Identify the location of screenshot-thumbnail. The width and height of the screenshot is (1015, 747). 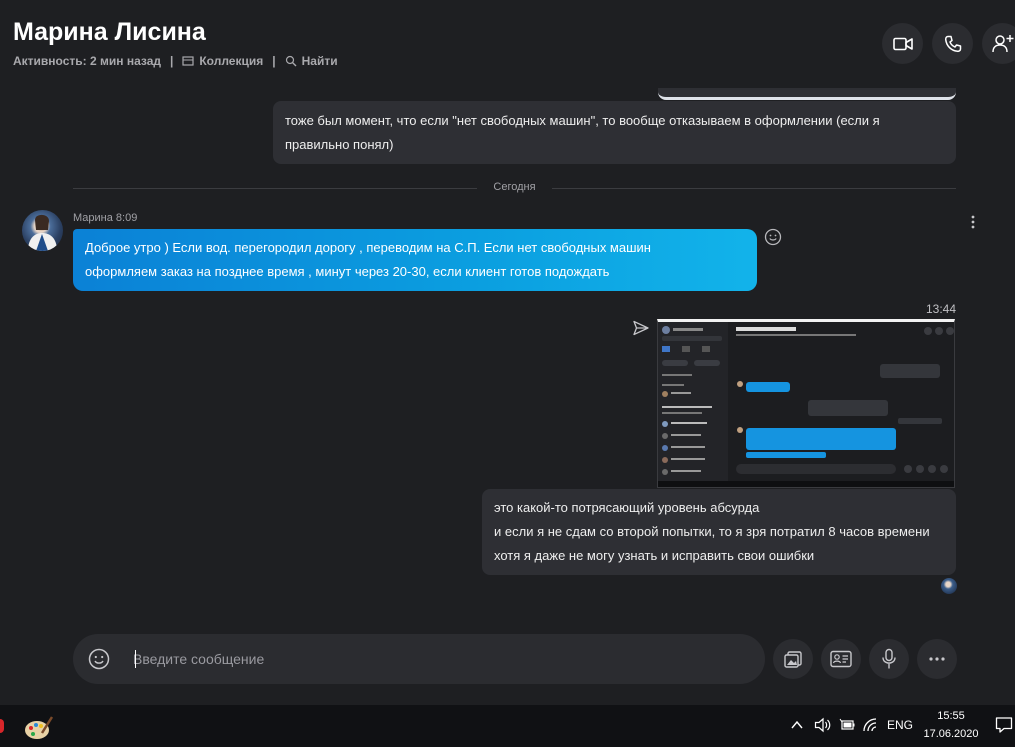
(806, 404).